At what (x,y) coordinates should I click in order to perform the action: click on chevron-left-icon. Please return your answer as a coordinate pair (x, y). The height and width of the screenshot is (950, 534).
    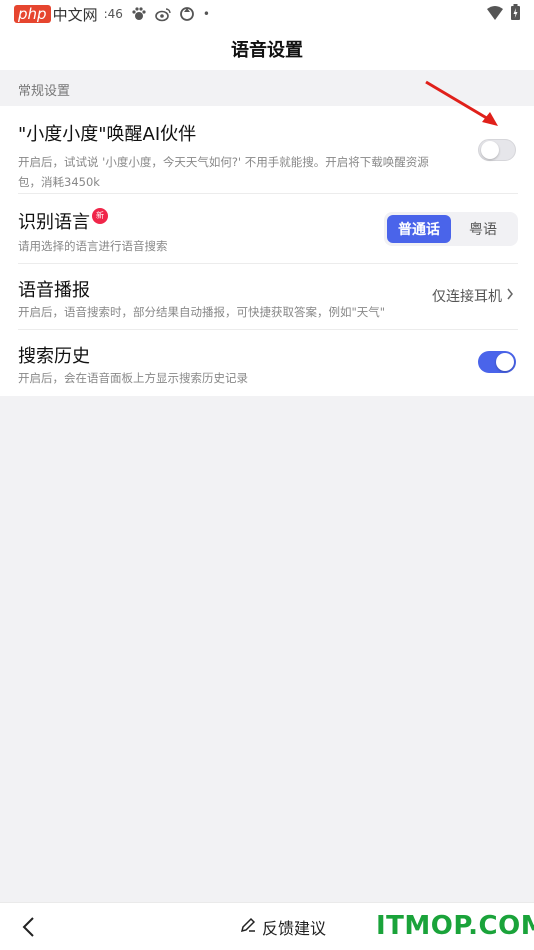
    Looking at the image, I should click on (28, 927).